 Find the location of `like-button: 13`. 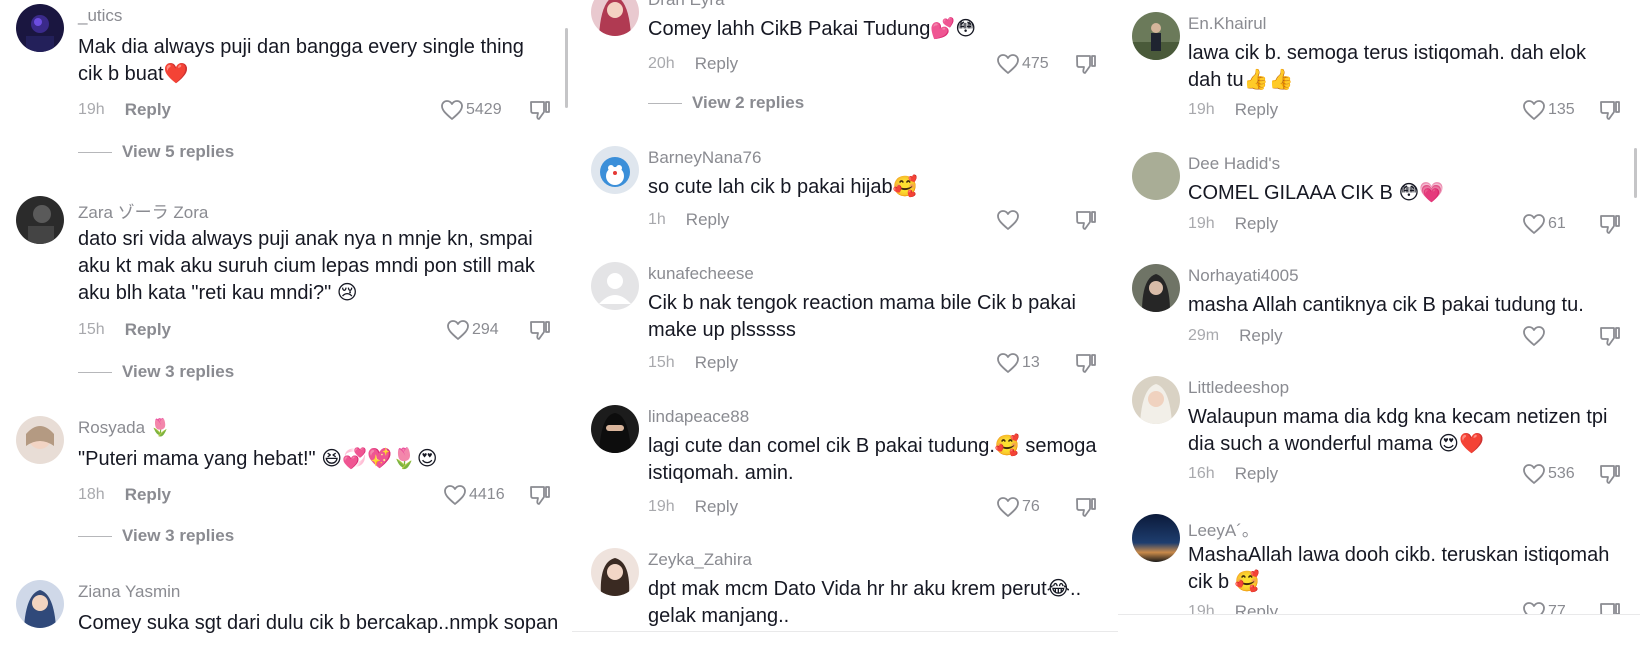

like-button: 13 is located at coordinates (1018, 363).